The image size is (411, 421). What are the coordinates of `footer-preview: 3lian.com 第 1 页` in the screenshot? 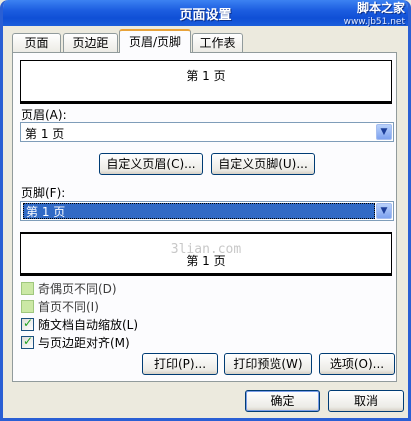 It's located at (206, 254).